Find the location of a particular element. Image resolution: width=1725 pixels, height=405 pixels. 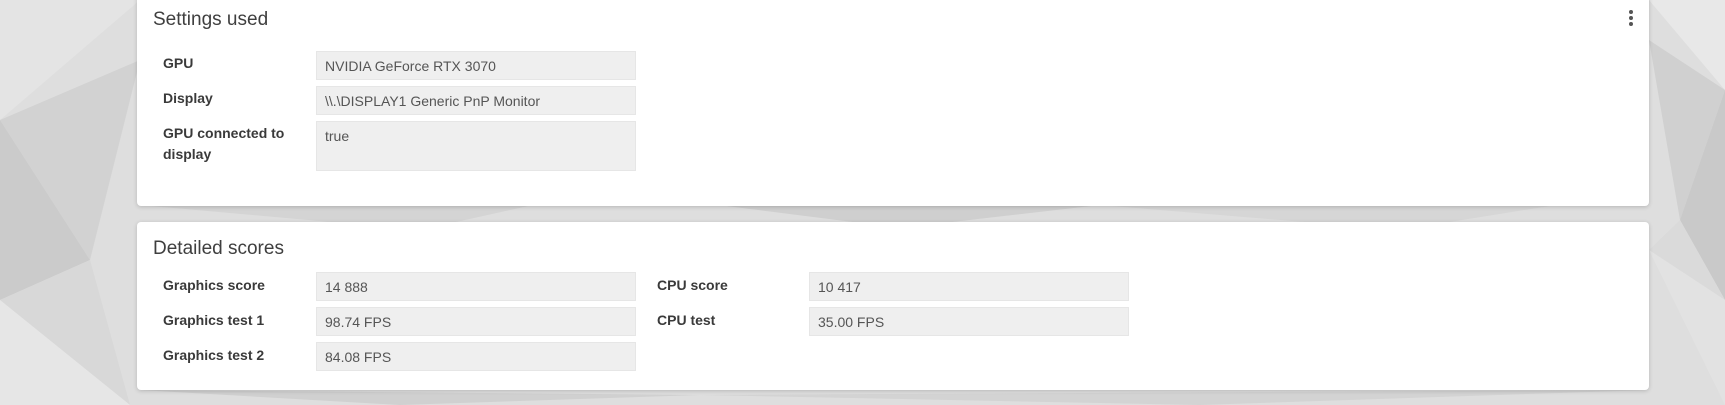

scores-title: Detailed scores is located at coordinates (218, 248).